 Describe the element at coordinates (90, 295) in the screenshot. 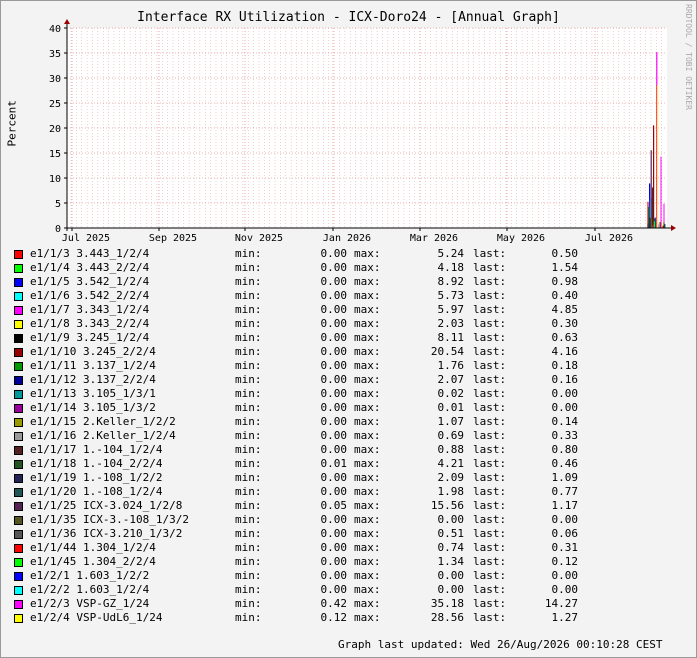

I see `legend-series-name: e1/1/6 3.542_2/2/4` at that location.